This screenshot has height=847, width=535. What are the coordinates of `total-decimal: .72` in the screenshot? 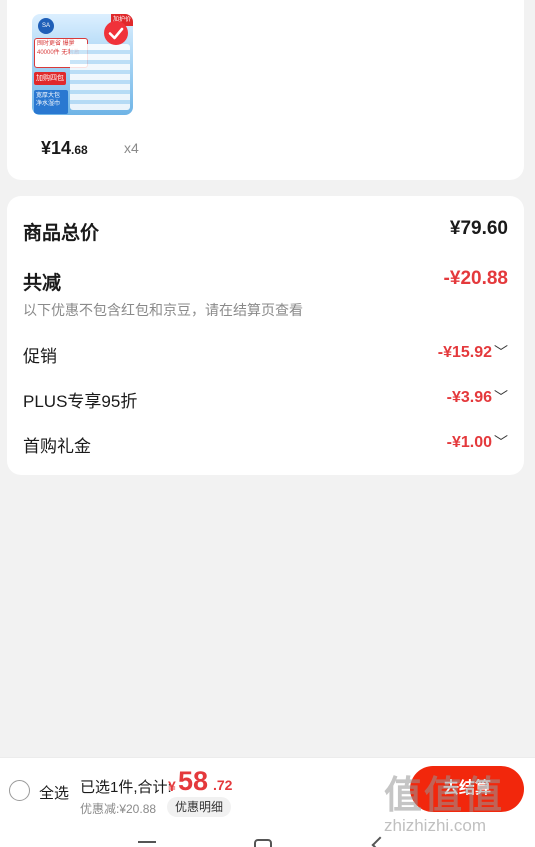 It's located at (223, 785).